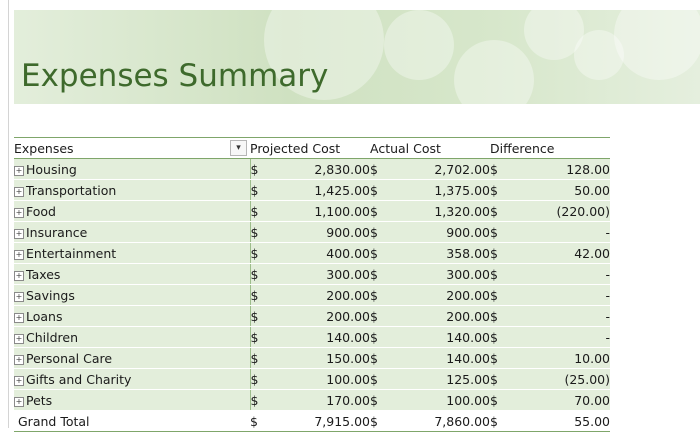 The width and height of the screenshot is (700, 432). I want to click on grand-total-label: Grand Total, so click(132, 421).